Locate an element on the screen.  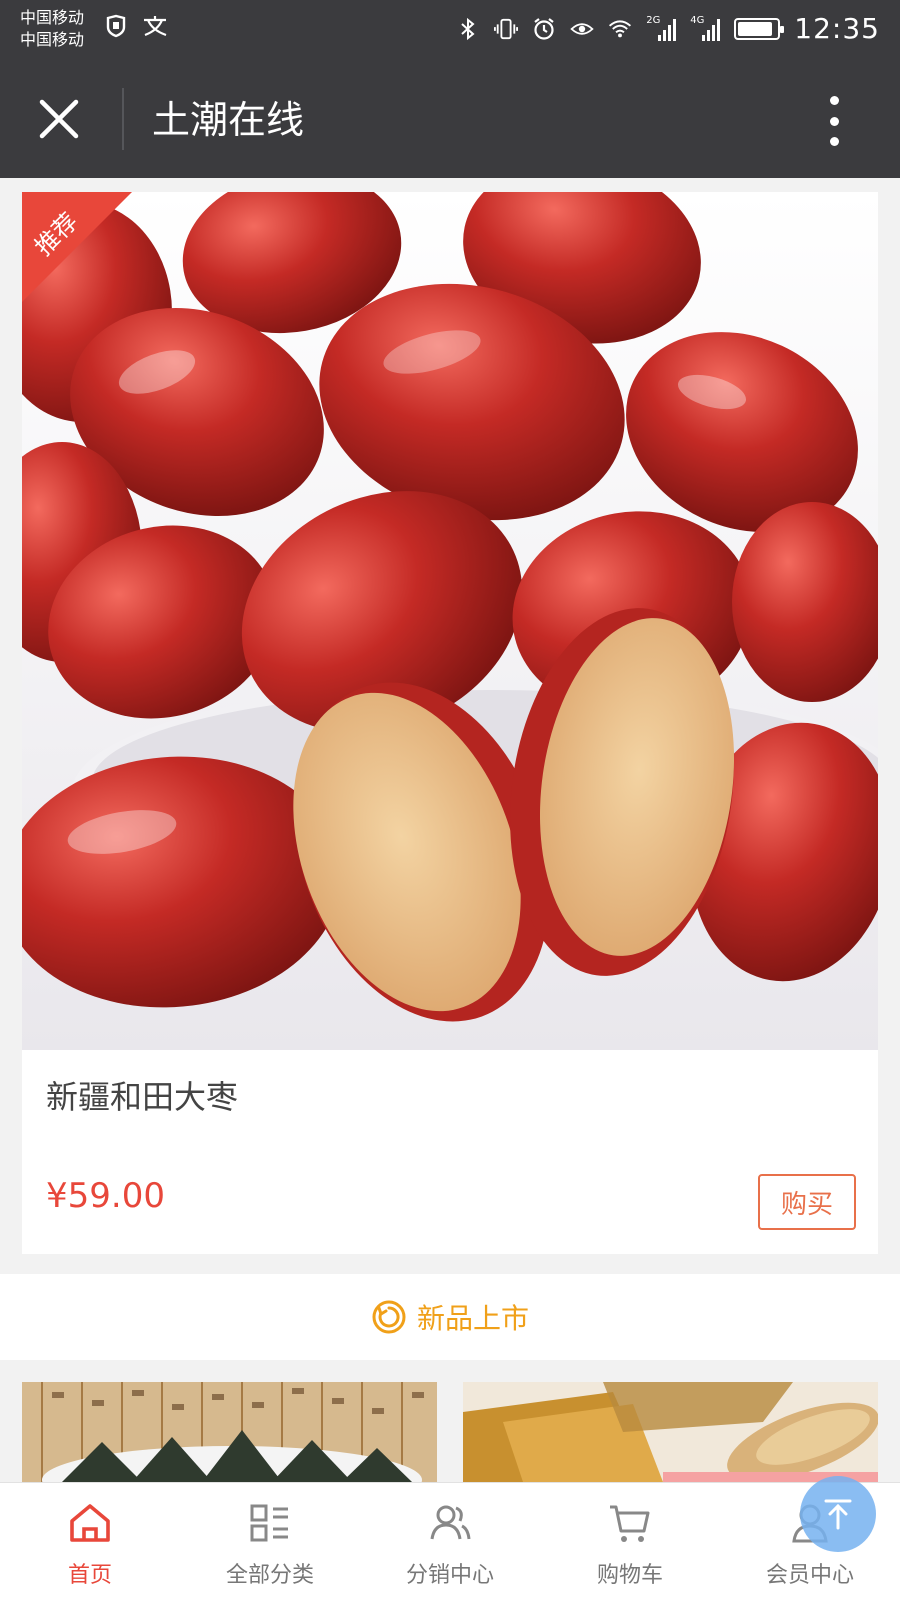
arrow-up-icon is located at coordinates (838, 1514).